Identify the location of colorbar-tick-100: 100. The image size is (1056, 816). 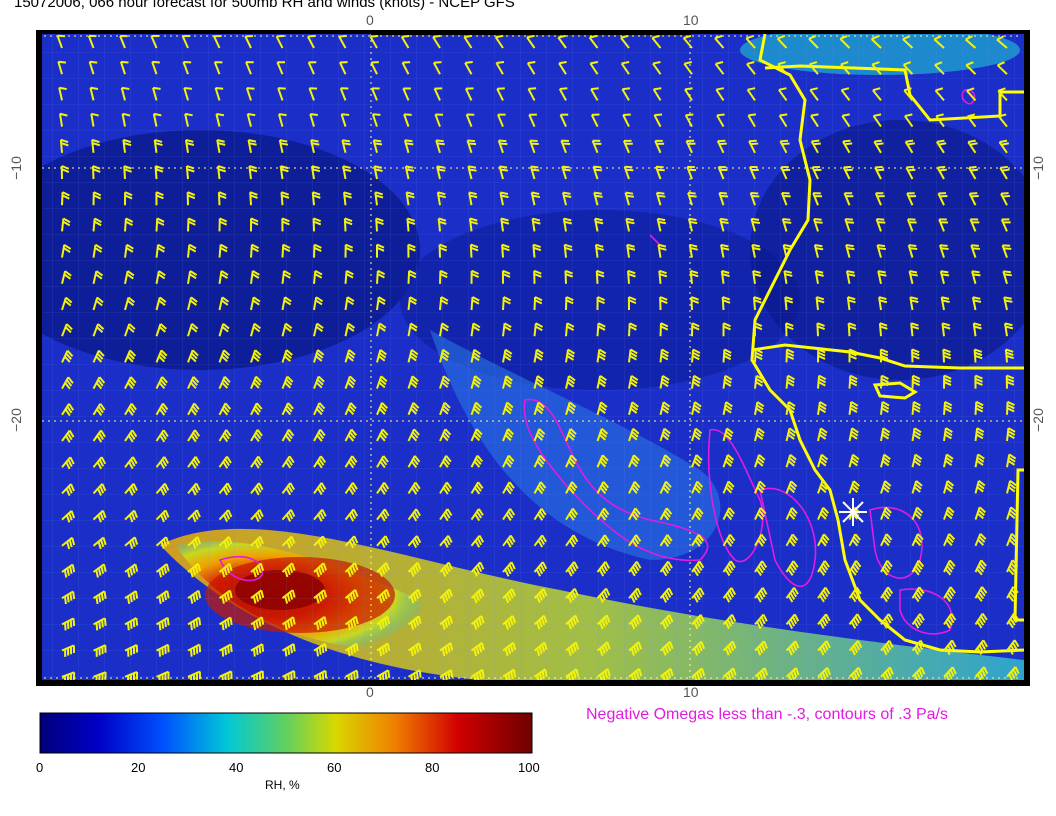
(529, 767).